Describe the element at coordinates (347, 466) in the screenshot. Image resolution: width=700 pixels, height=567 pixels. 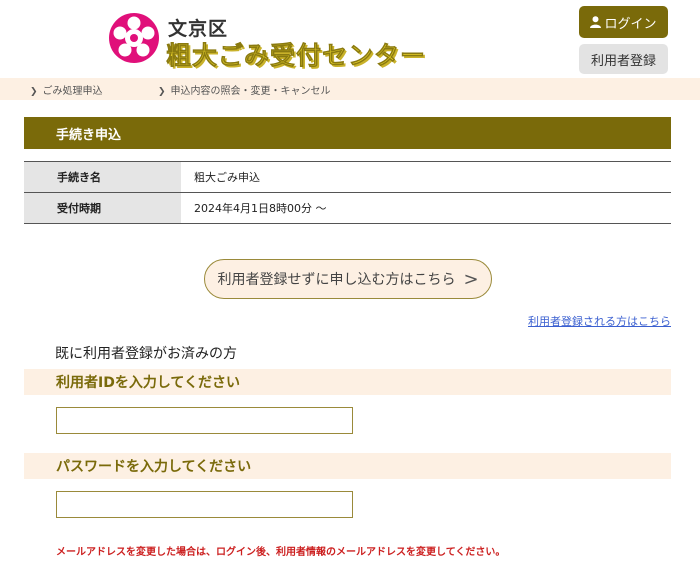
I see `password-label: パスワードを入力してください` at that location.